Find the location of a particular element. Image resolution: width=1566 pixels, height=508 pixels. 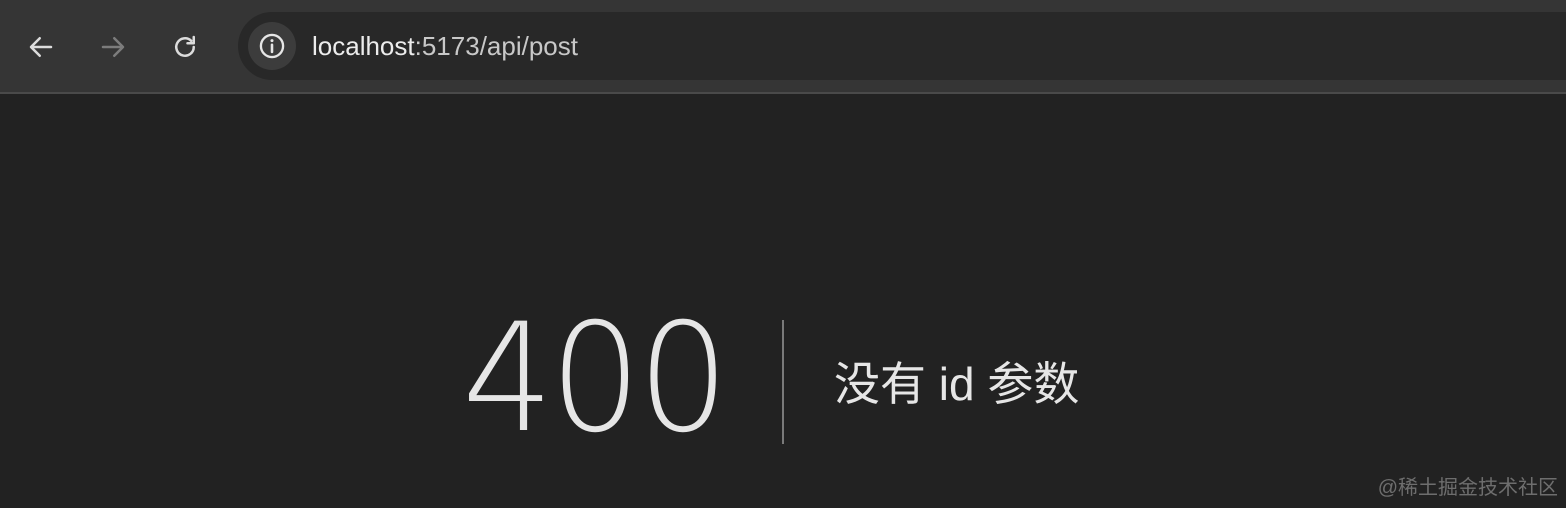

vertical-divider is located at coordinates (783, 382).